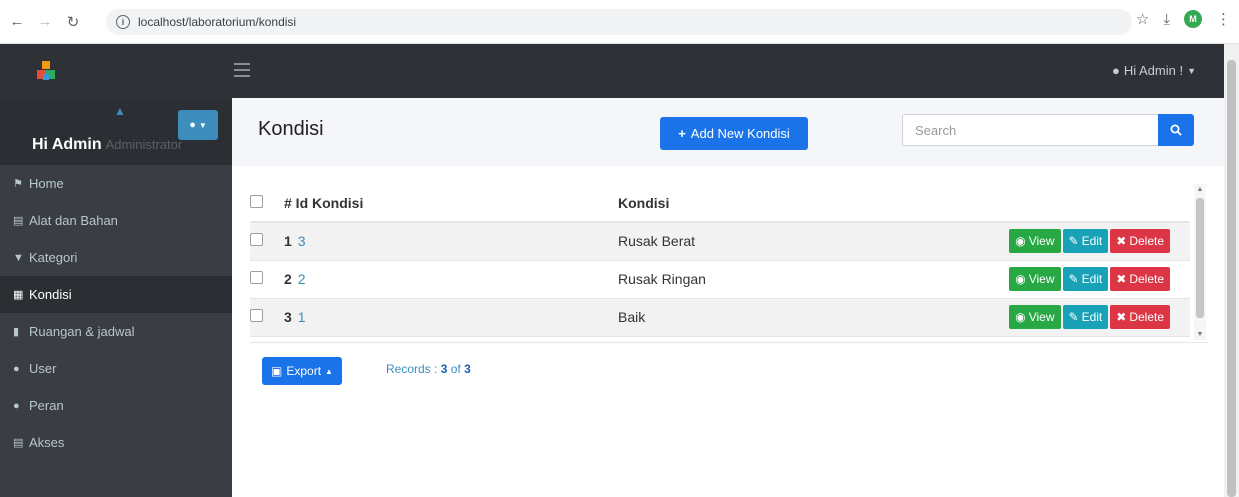 The image size is (1239, 497). I want to click on records-shown: 3, so click(444, 369).